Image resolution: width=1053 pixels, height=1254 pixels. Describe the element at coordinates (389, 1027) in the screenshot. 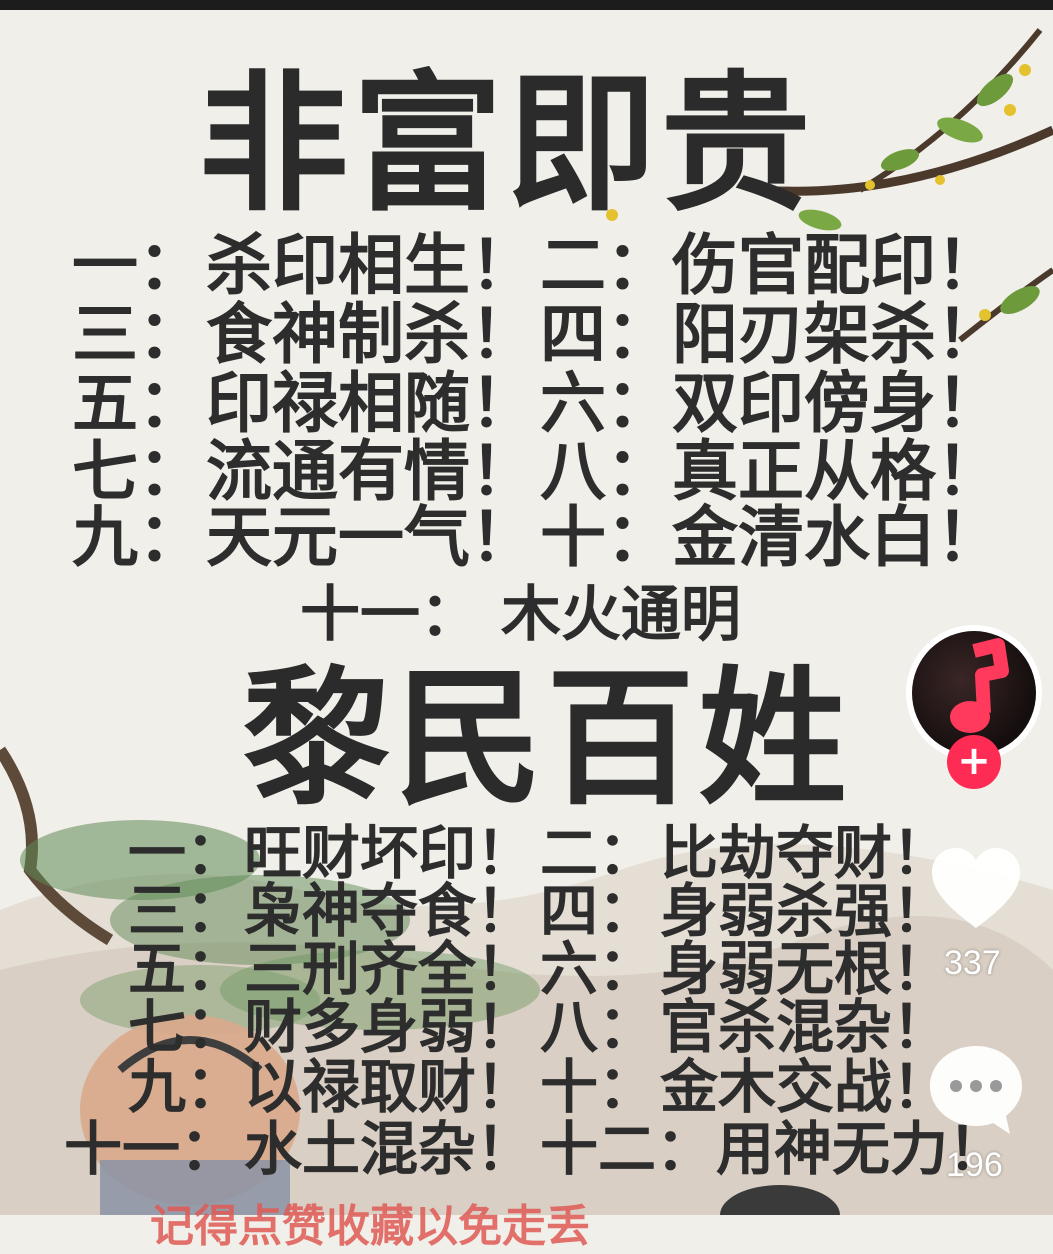

I see `item-text: 财多身弱！` at that location.